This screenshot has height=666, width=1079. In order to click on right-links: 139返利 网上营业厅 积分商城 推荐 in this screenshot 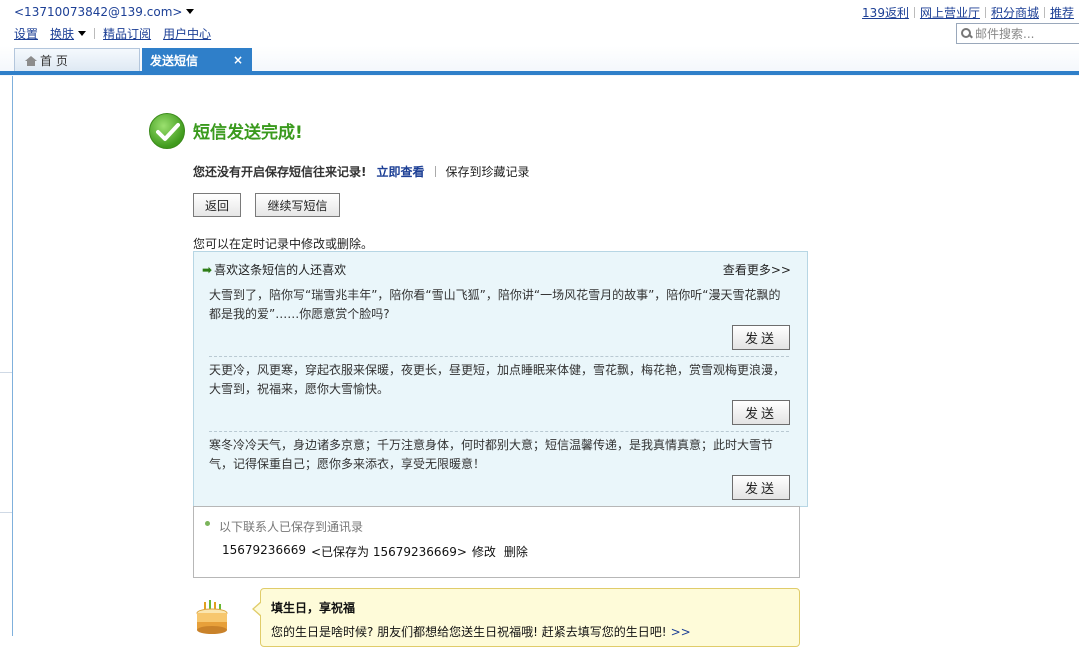, I will do `click(968, 12)`.